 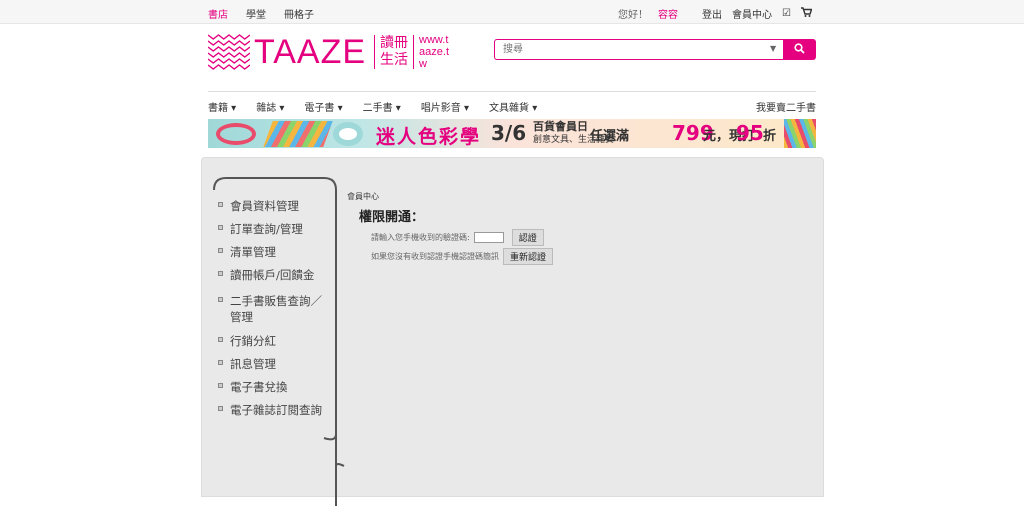 I want to click on top-bar: 書店 學堂 冊格子 您好！ 容容 登出 會員中心 ☑, so click(x=512, y=12).